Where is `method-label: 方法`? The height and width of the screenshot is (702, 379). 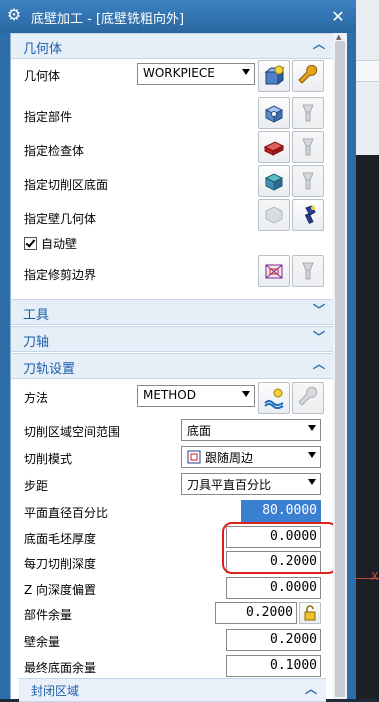 method-label: 方法 is located at coordinates (36, 398).